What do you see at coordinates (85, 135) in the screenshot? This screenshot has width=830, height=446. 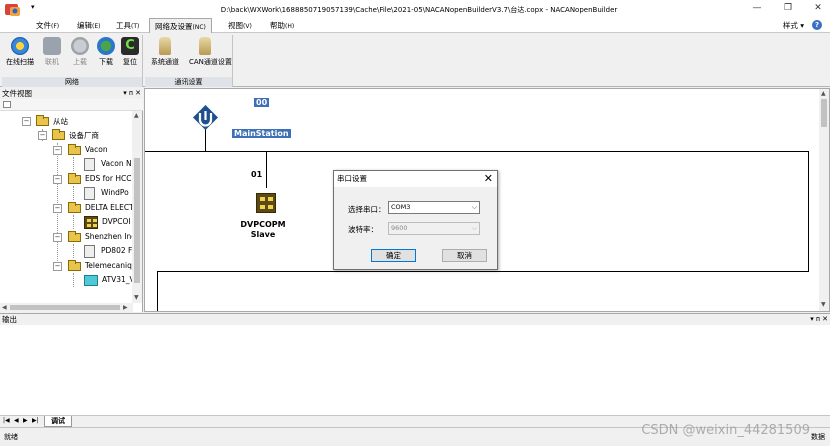 I see `tree-node-vendors: − 设备厂商` at bounding box center [85, 135].